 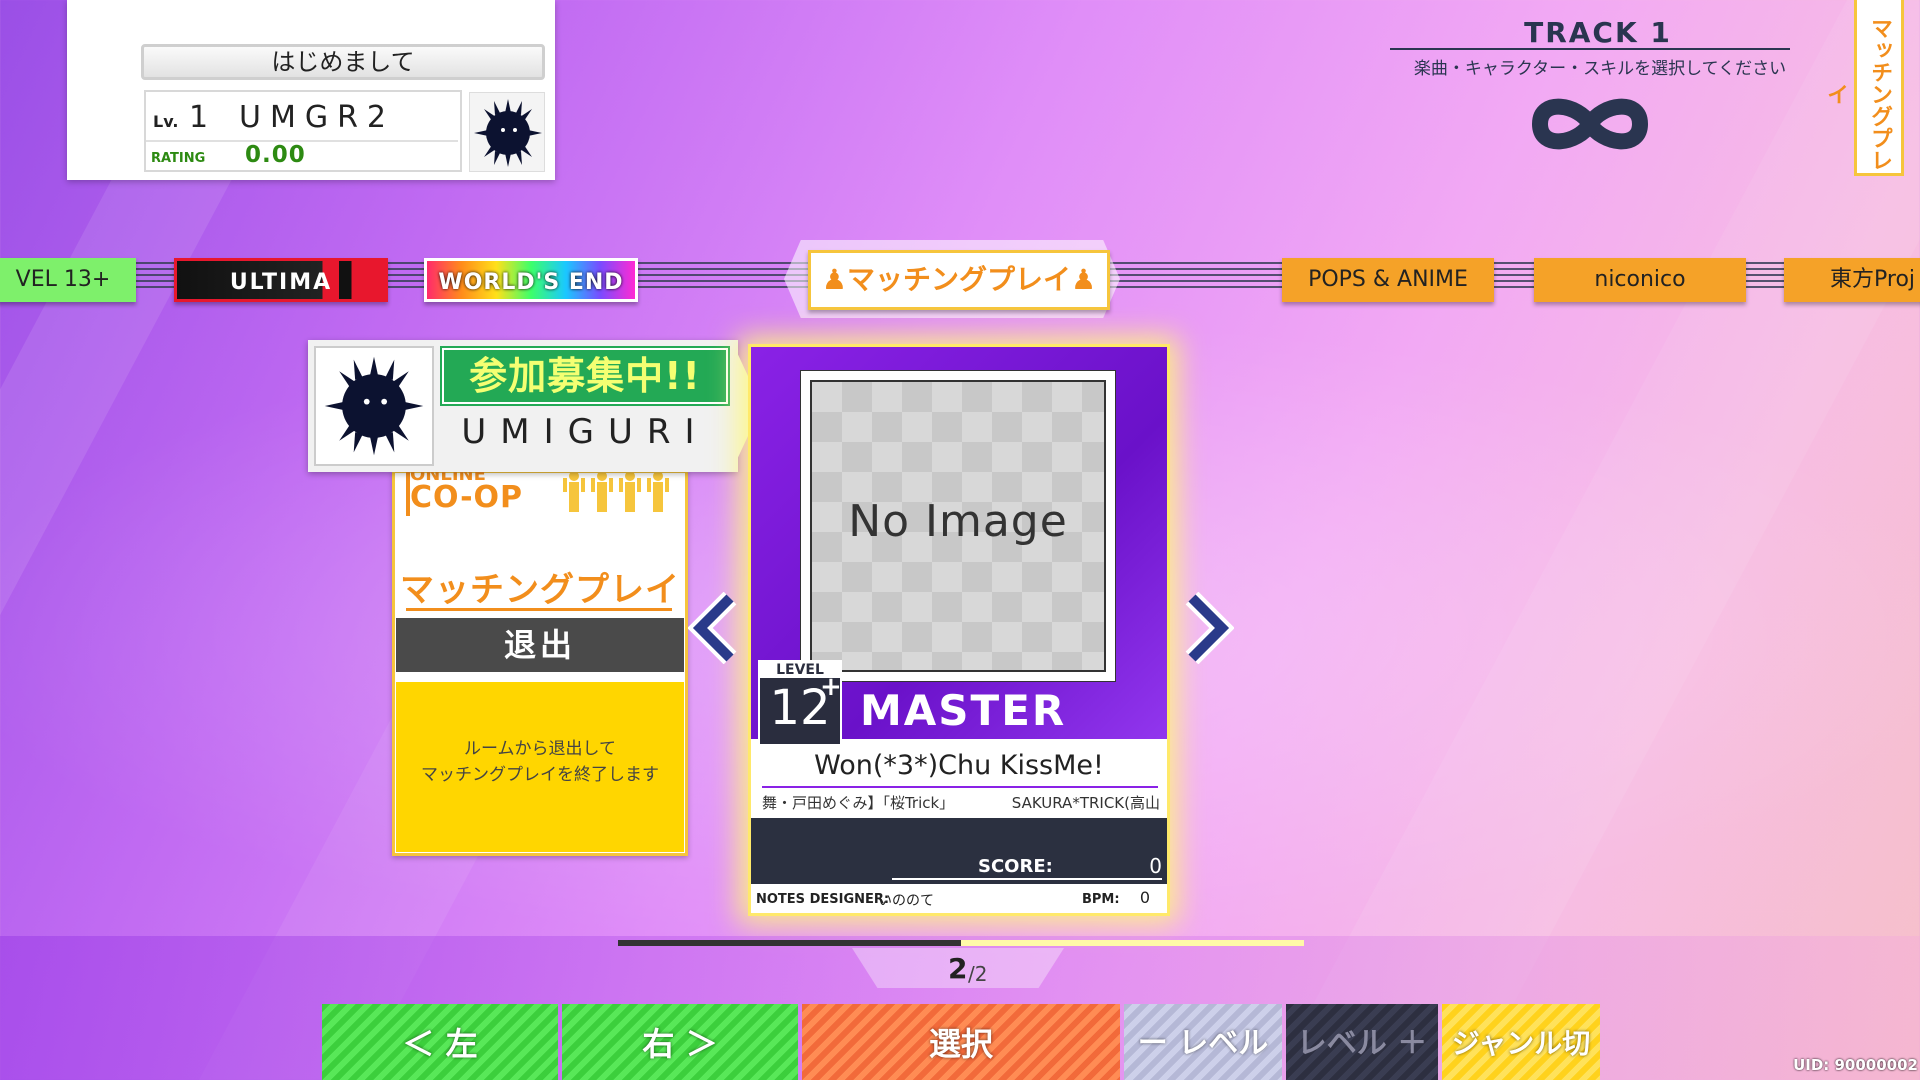 What do you see at coordinates (958, 521) in the screenshot?
I see `no-image-text: No Image` at bounding box center [958, 521].